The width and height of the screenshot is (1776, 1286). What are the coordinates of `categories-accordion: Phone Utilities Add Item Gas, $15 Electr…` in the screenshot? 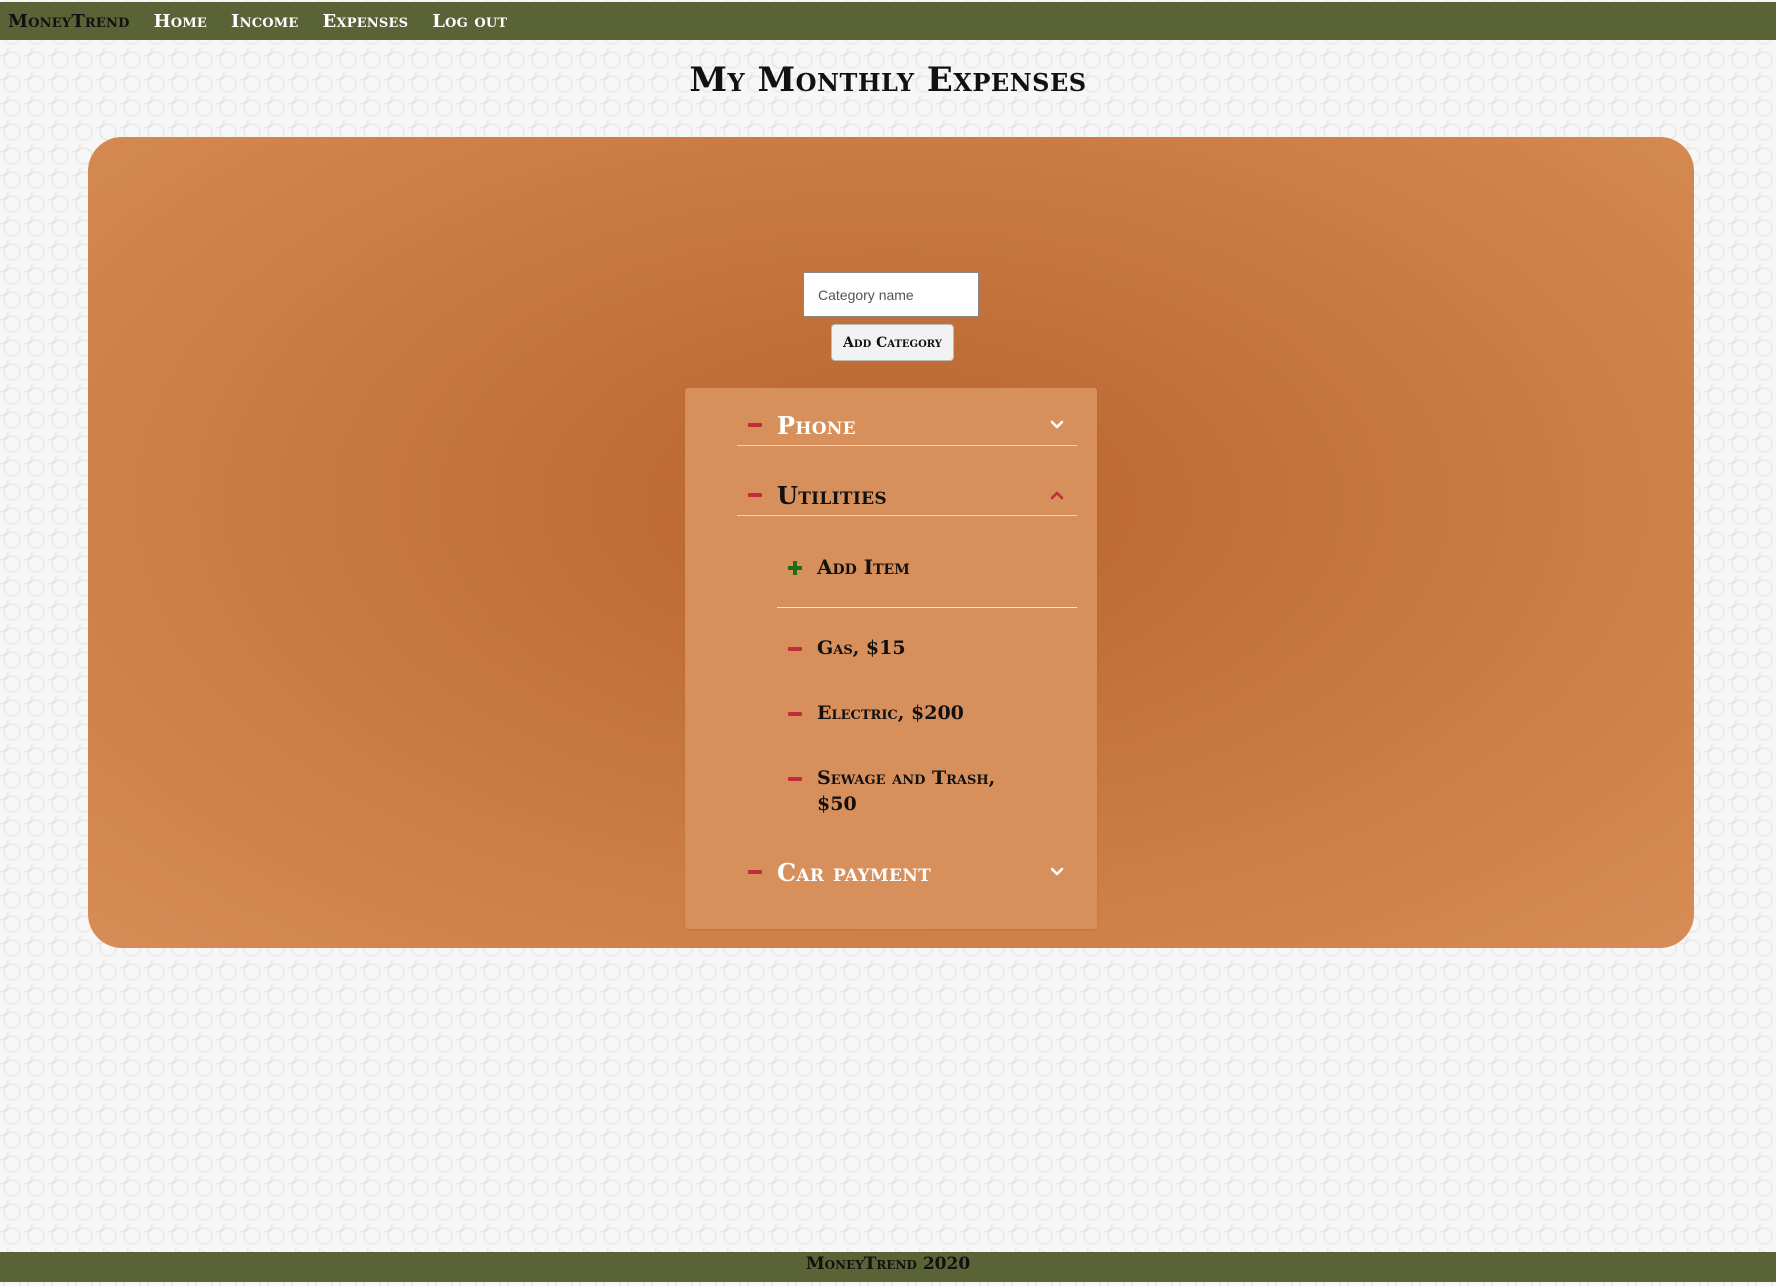 It's located at (891, 658).